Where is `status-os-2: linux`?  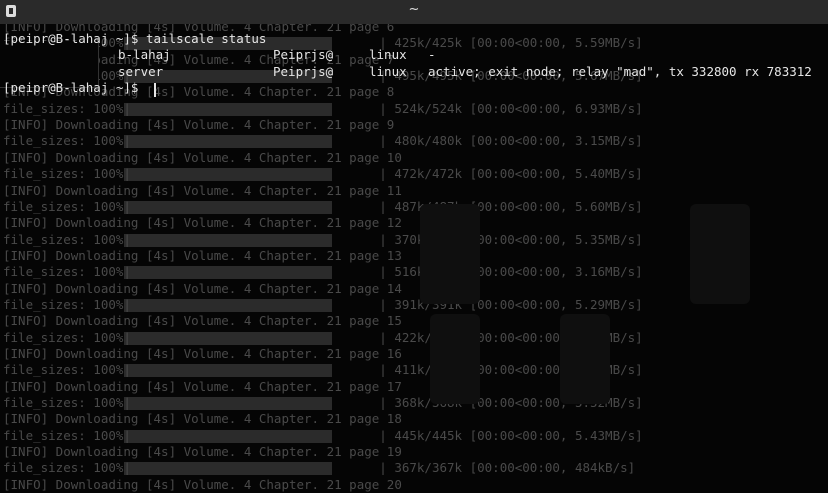
status-os-2: linux is located at coordinates (388, 71).